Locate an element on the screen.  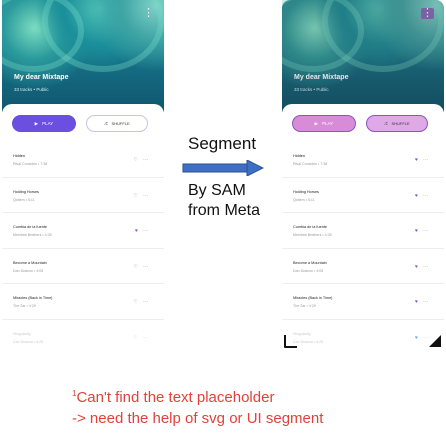
track-row: Hidden Rival Consoles • 7:38 ♥ ⋯ is located at coordinates (363, 160).